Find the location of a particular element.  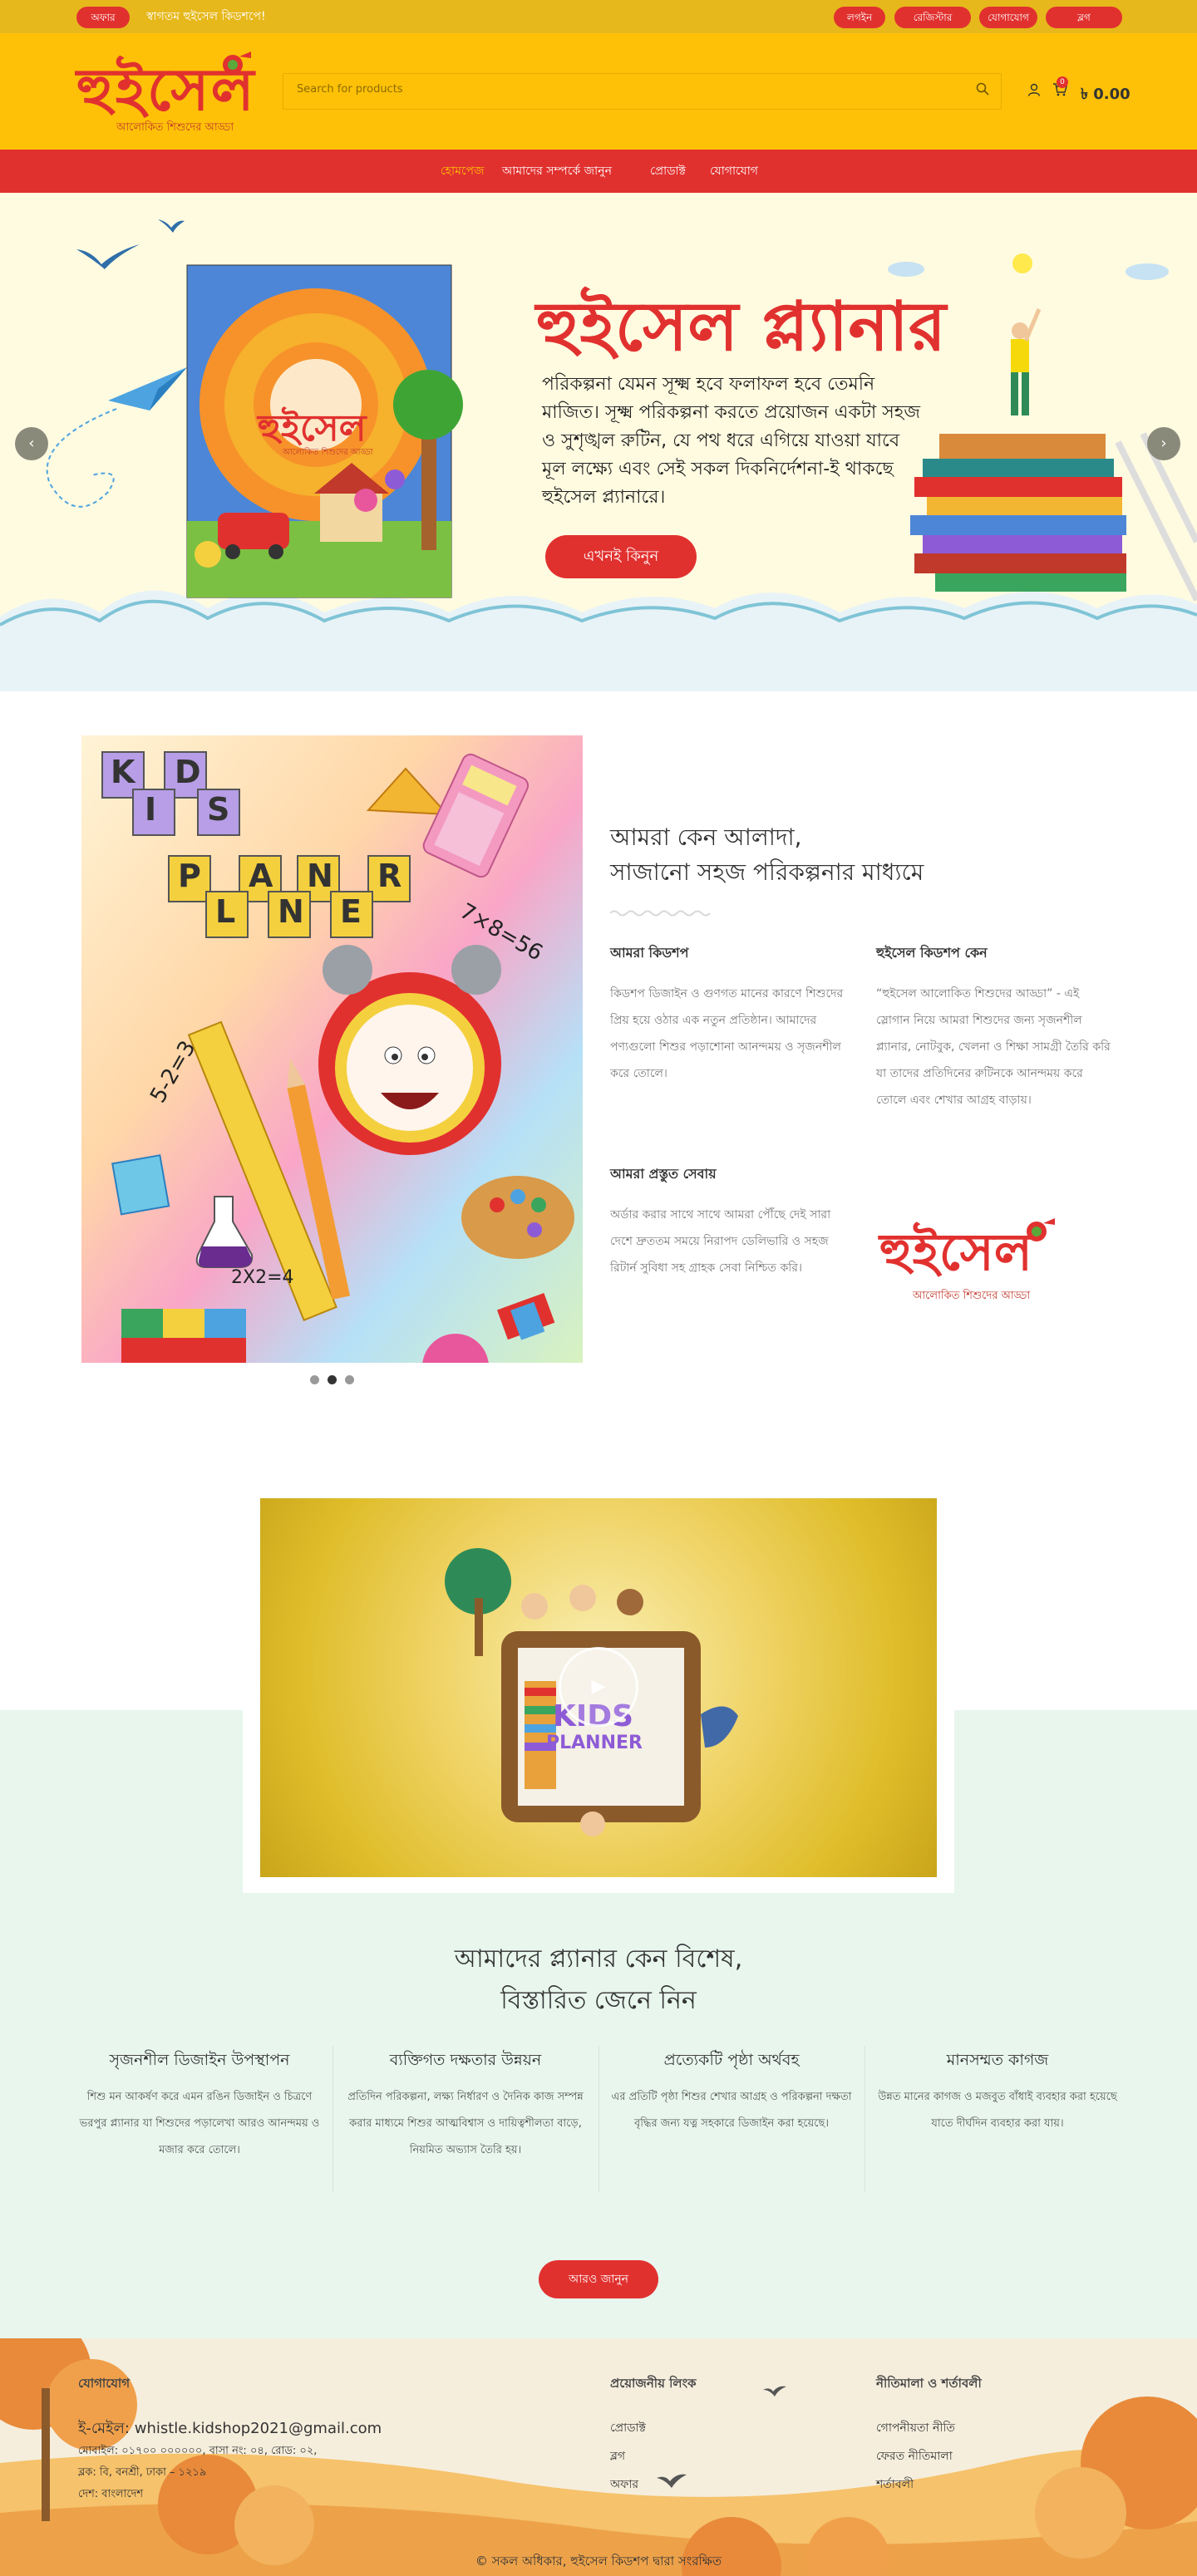

nav-item-about: আমাদের সম্পর্কে জানুন is located at coordinates (557, 171).